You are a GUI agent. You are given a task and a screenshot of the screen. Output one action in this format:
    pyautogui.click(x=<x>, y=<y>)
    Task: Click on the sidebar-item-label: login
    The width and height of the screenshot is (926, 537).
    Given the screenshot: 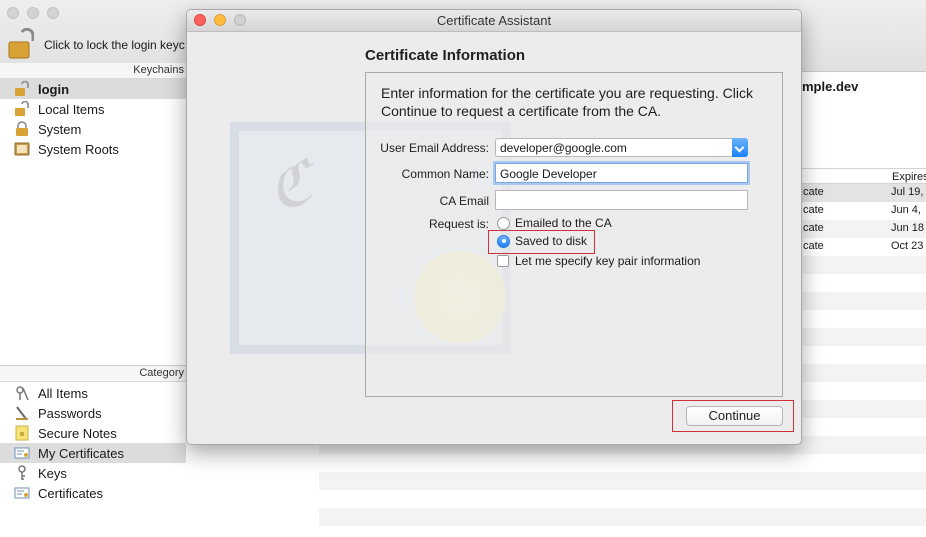 What is the action you would take?
    pyautogui.click(x=54, y=89)
    